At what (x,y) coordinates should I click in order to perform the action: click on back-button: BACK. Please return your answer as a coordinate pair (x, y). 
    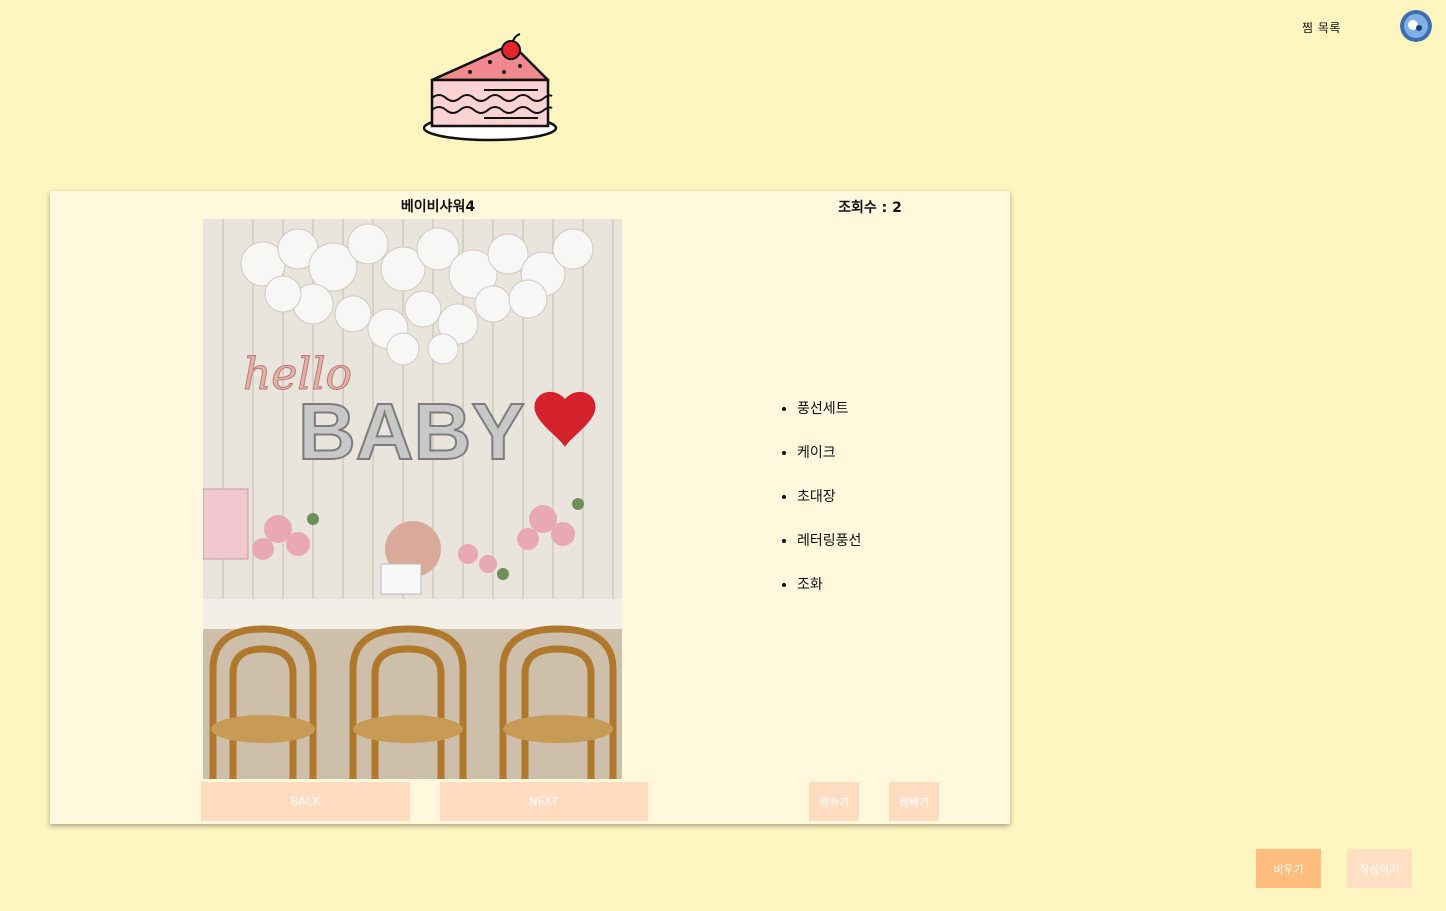
    Looking at the image, I should click on (305, 801).